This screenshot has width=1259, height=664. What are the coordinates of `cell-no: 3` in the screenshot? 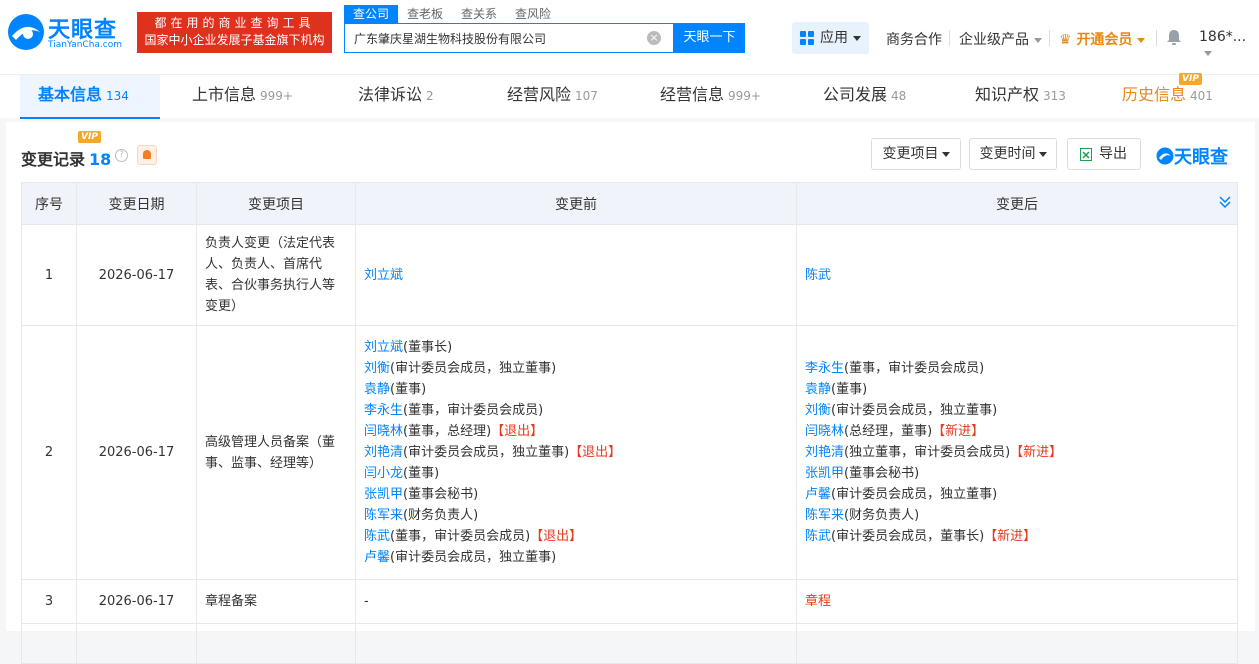 It's located at (49, 601).